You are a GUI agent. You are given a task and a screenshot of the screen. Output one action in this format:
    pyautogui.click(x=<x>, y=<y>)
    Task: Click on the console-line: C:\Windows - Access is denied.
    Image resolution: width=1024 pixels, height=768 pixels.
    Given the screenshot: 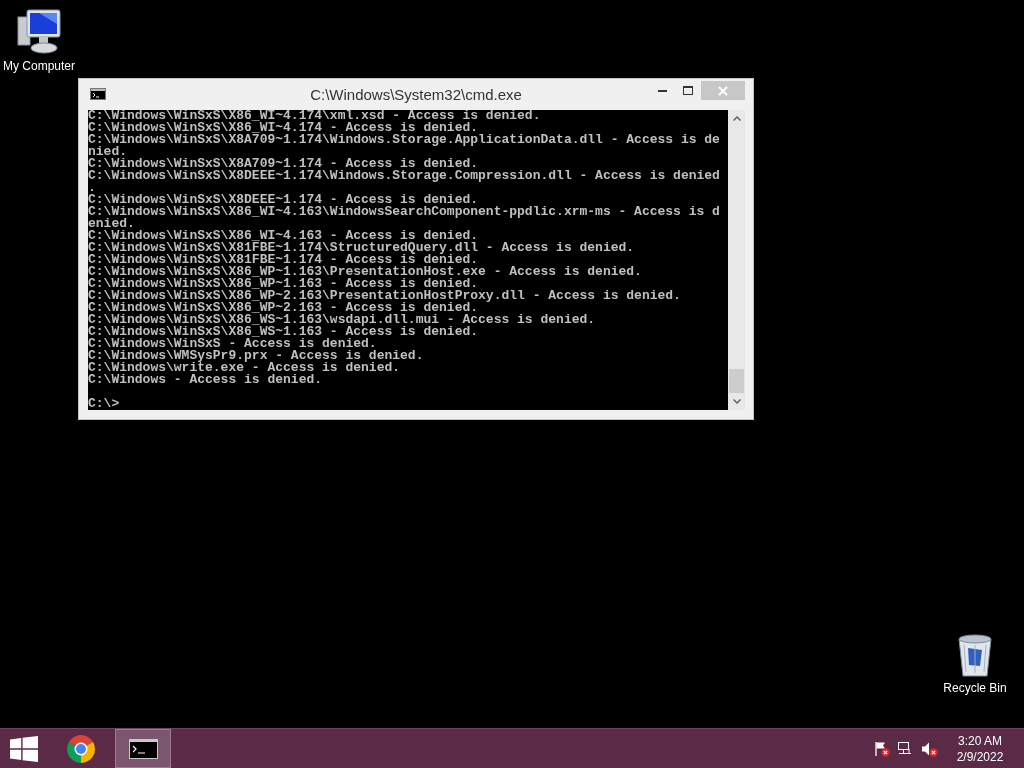 What is the action you would take?
    pyautogui.click(x=206, y=380)
    